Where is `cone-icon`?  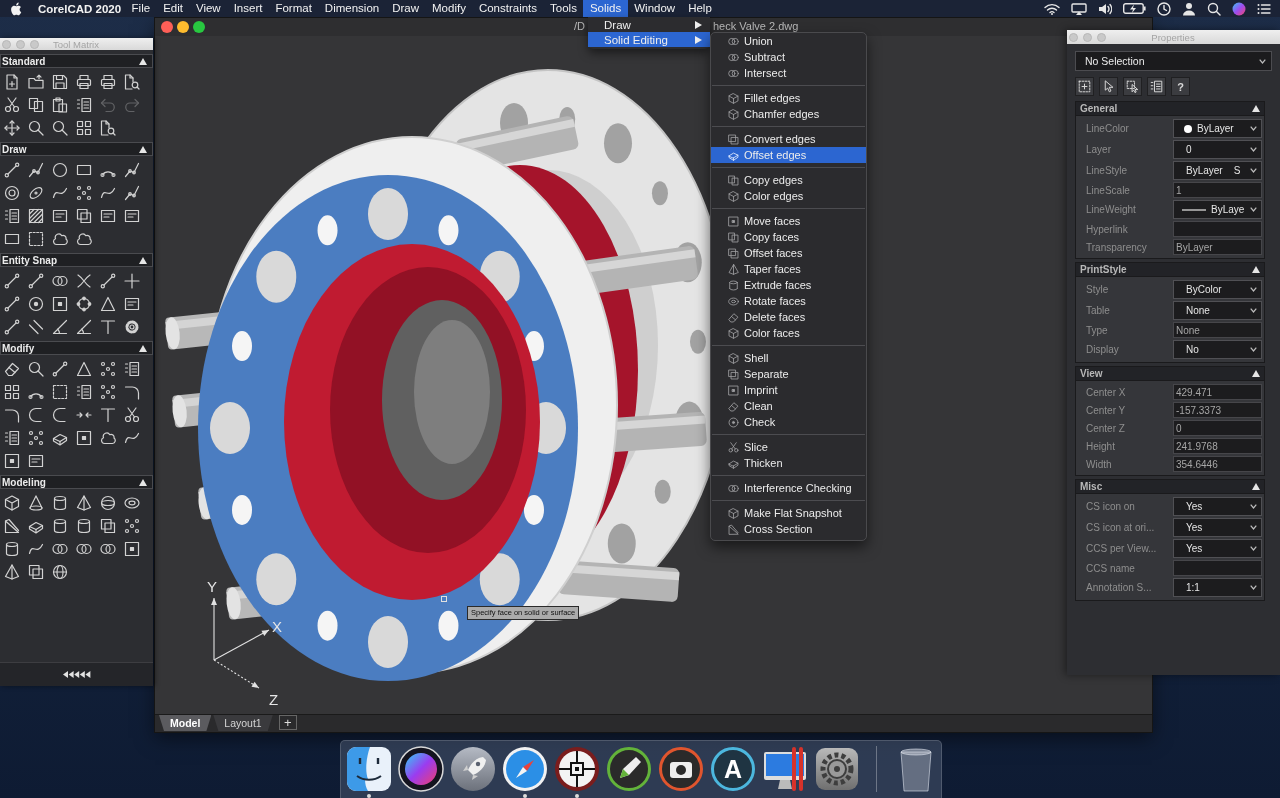
cone-icon is located at coordinates (36, 502).